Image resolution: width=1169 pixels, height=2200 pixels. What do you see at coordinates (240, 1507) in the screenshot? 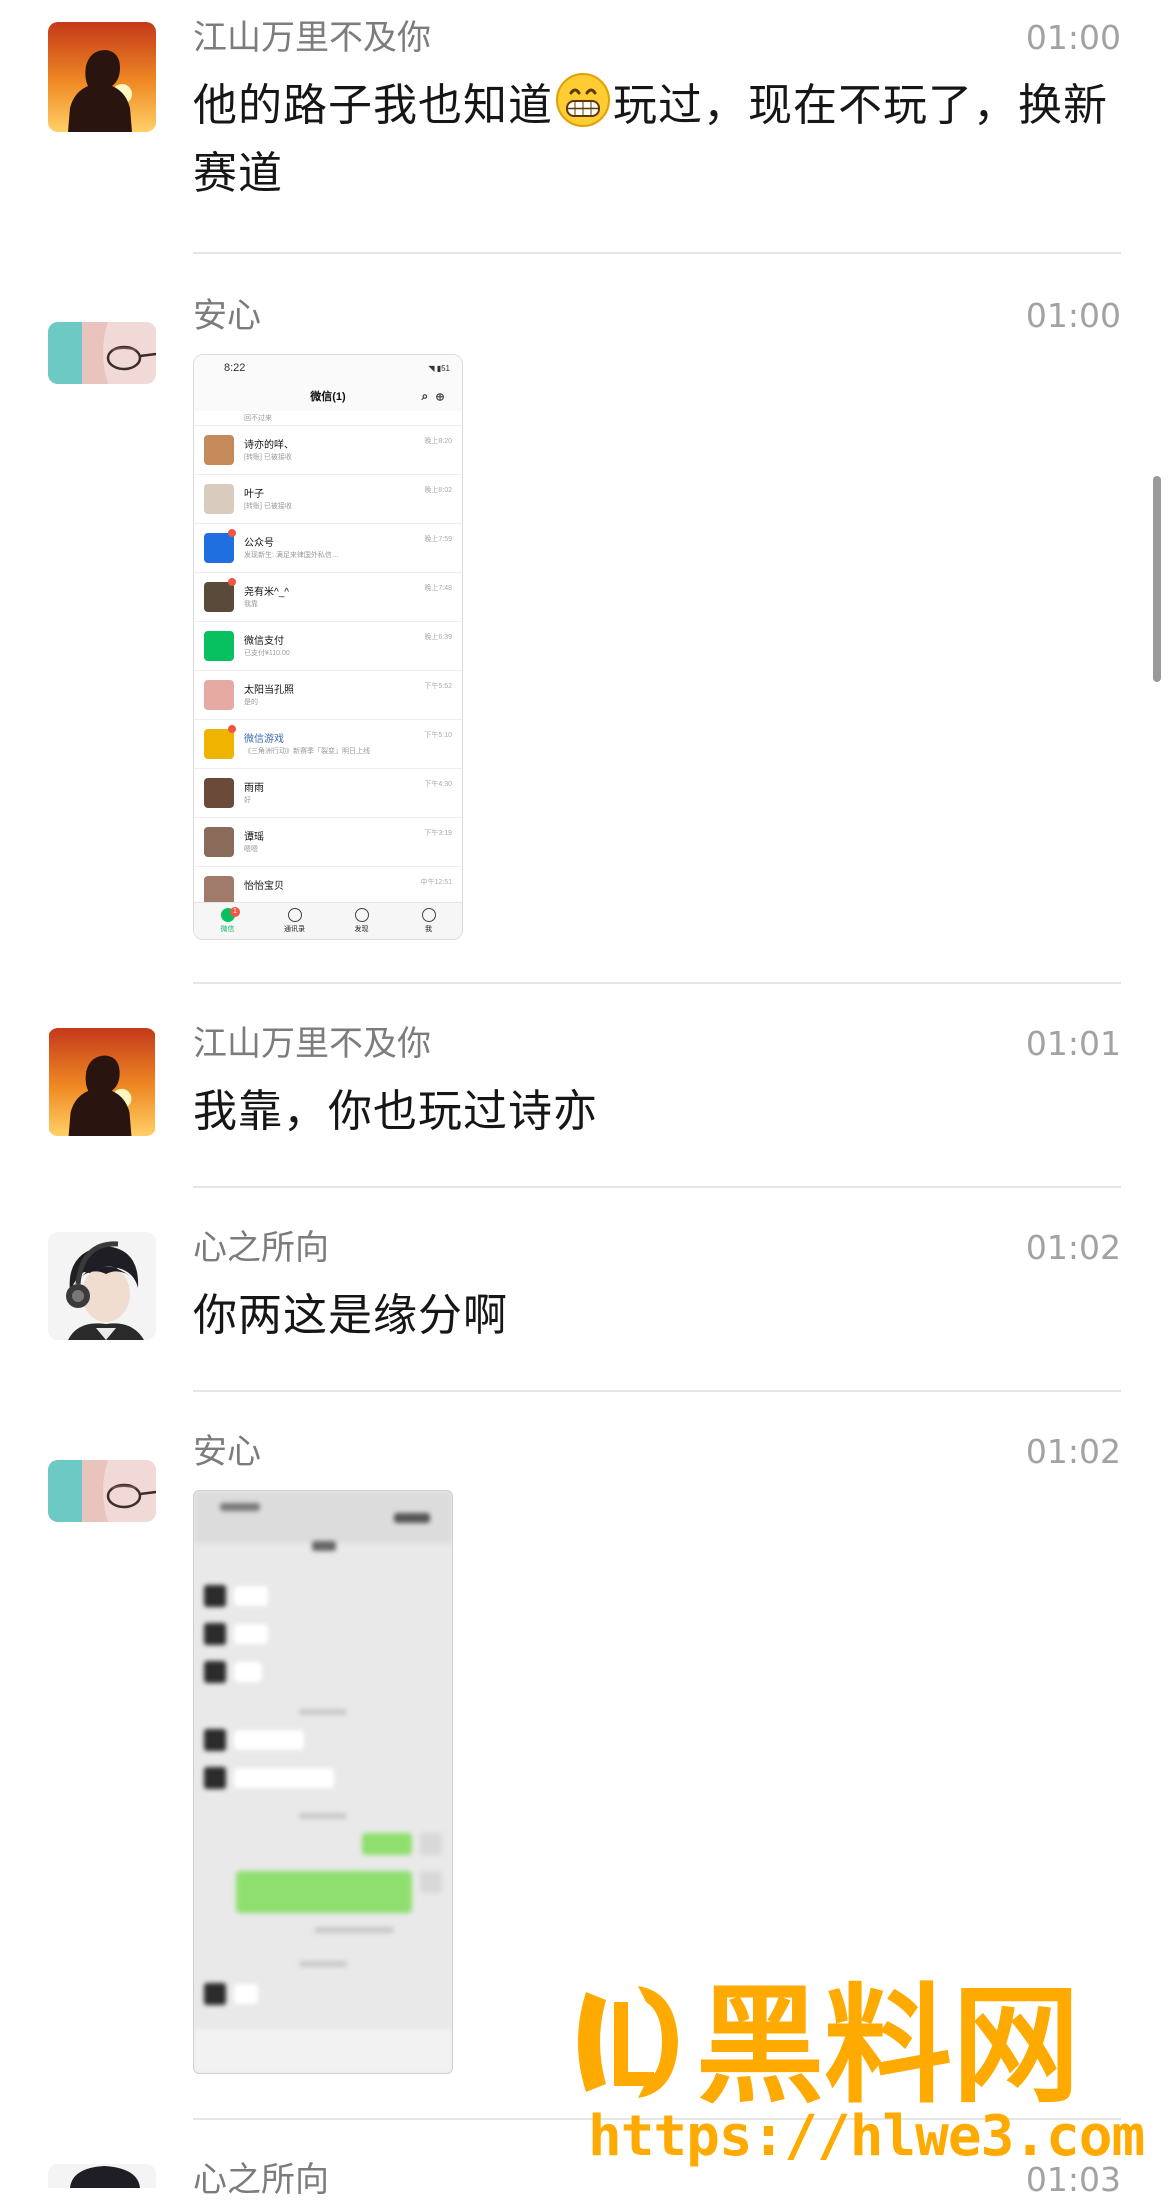
I see `blurred-status-text` at bounding box center [240, 1507].